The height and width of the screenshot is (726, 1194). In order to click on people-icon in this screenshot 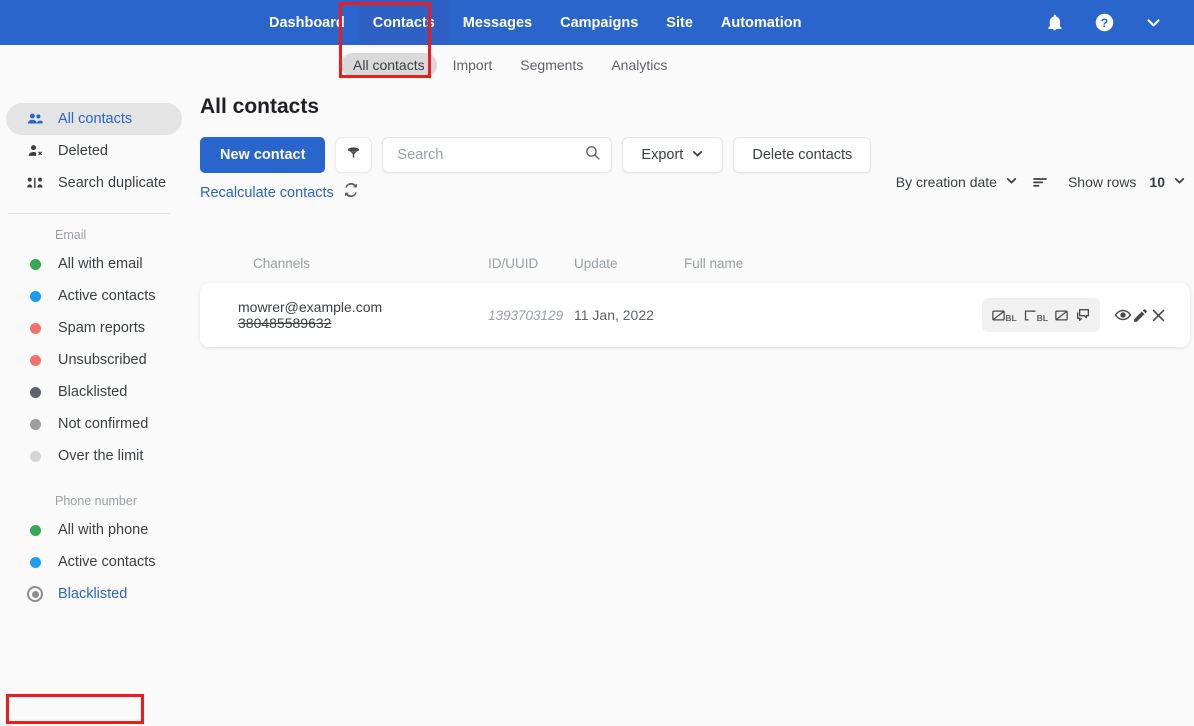, I will do `click(35, 119)`.